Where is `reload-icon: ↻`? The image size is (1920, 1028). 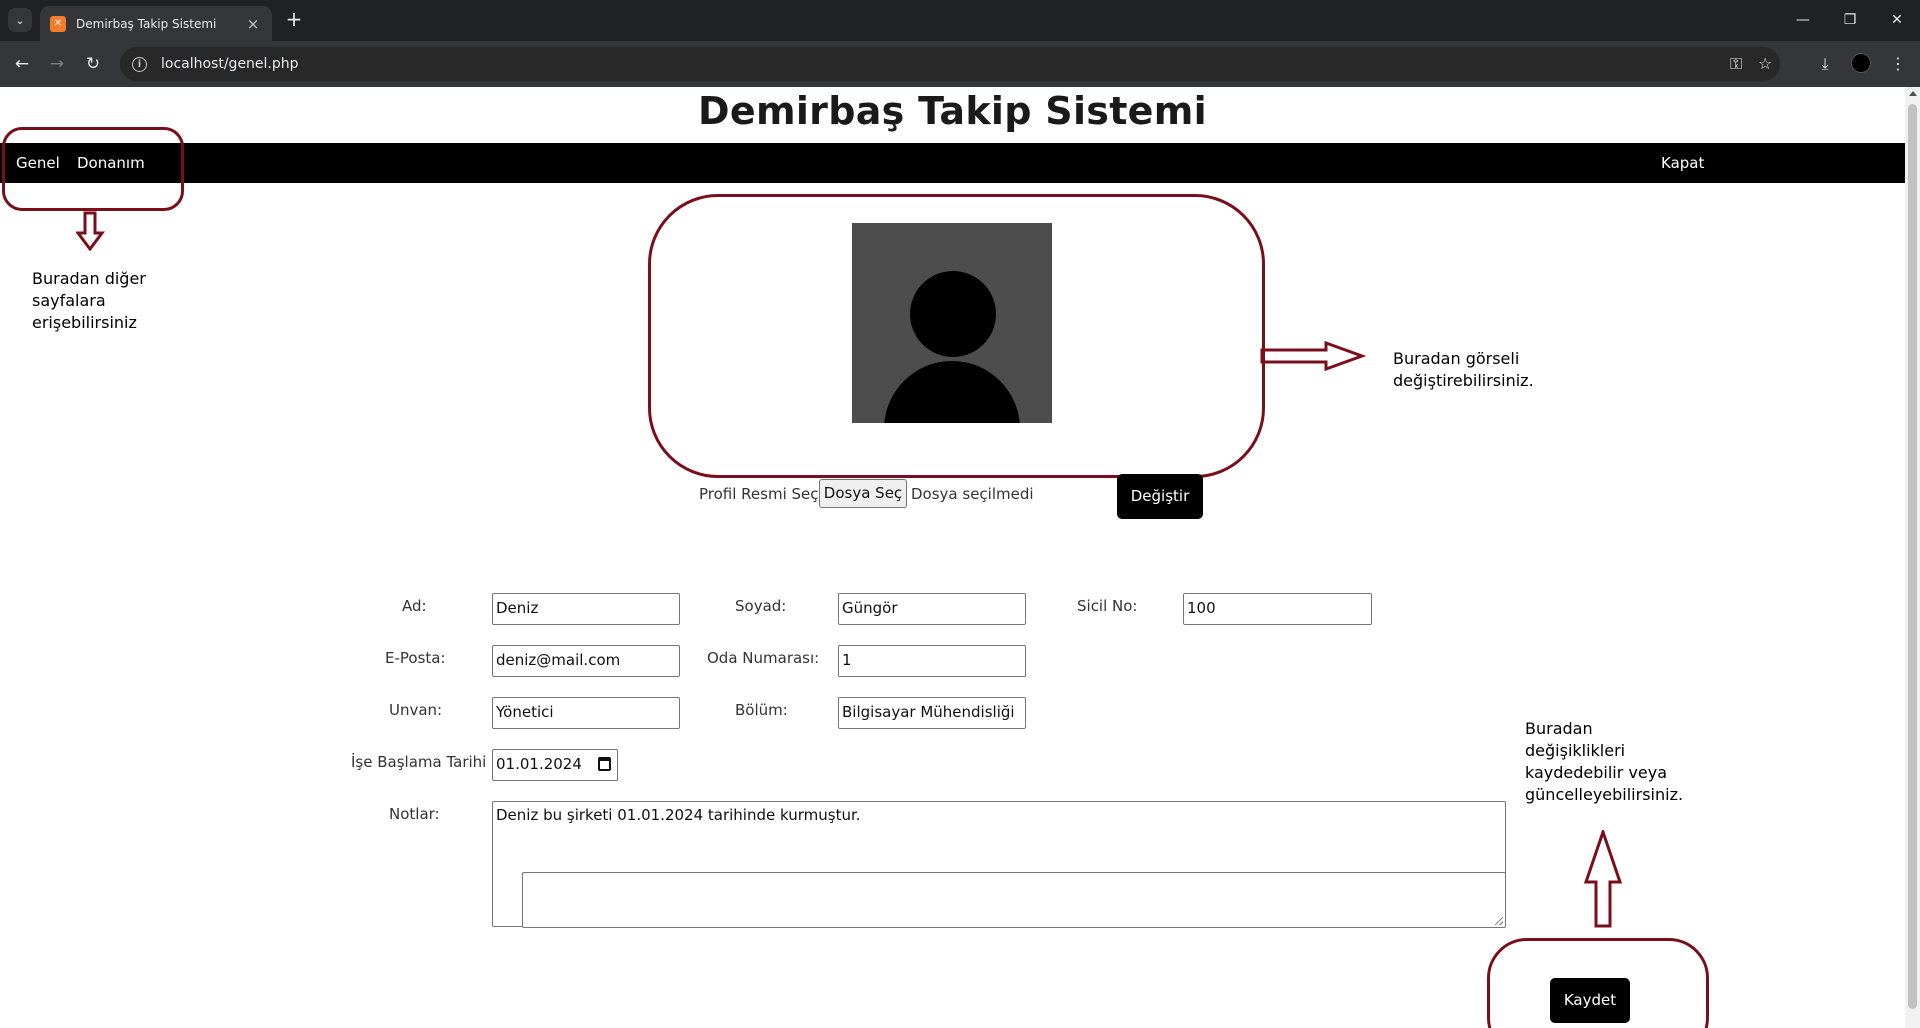
reload-icon: ↻ is located at coordinates (93, 64).